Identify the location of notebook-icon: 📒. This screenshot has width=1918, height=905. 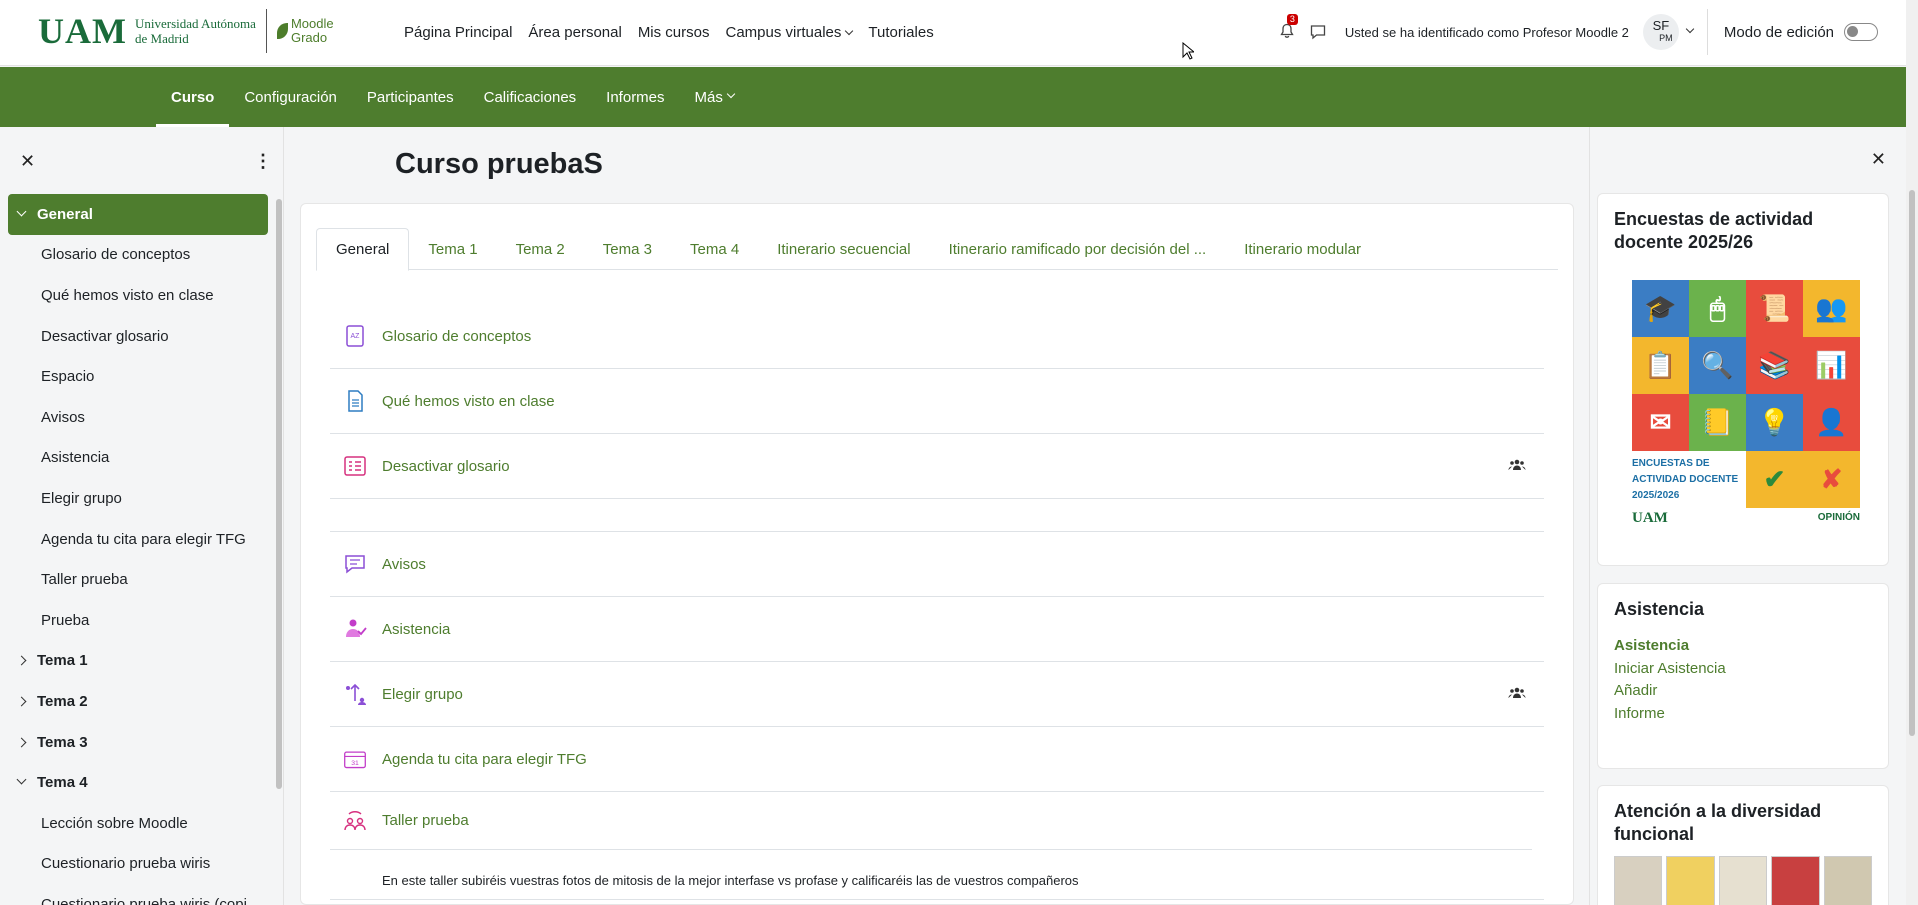
(1717, 422).